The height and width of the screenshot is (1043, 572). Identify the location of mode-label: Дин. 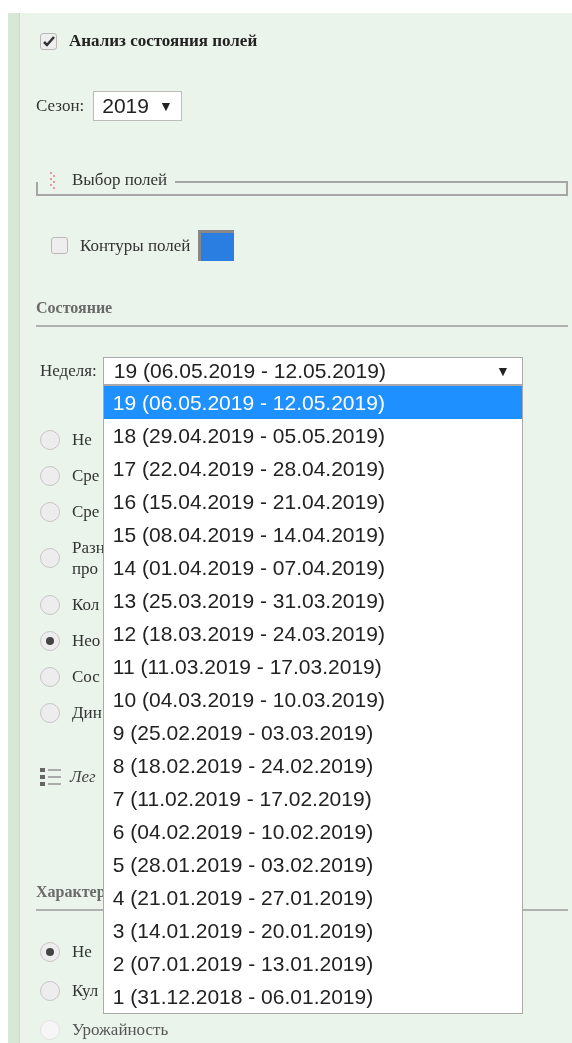
(87, 712).